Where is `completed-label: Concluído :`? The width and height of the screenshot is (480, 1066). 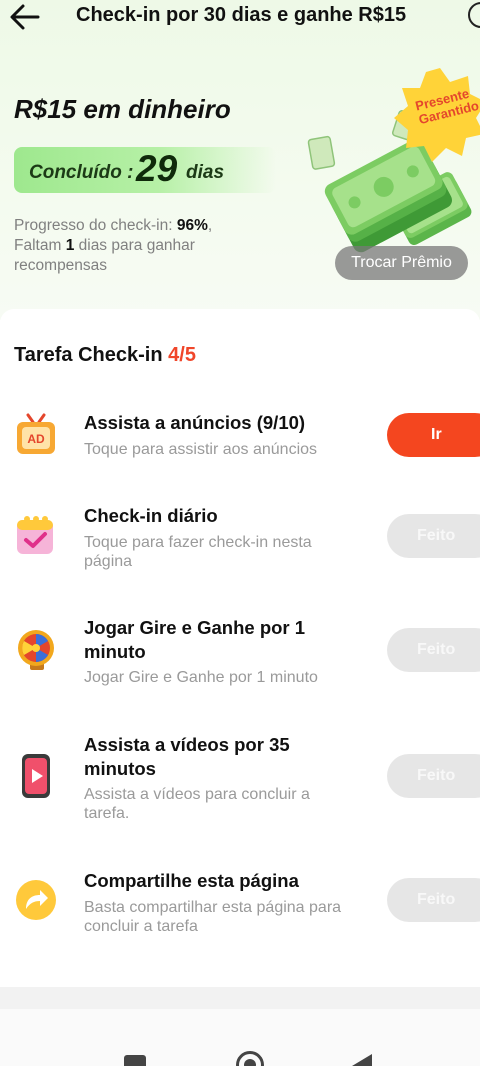 completed-label: Concluído : is located at coordinates (81, 172).